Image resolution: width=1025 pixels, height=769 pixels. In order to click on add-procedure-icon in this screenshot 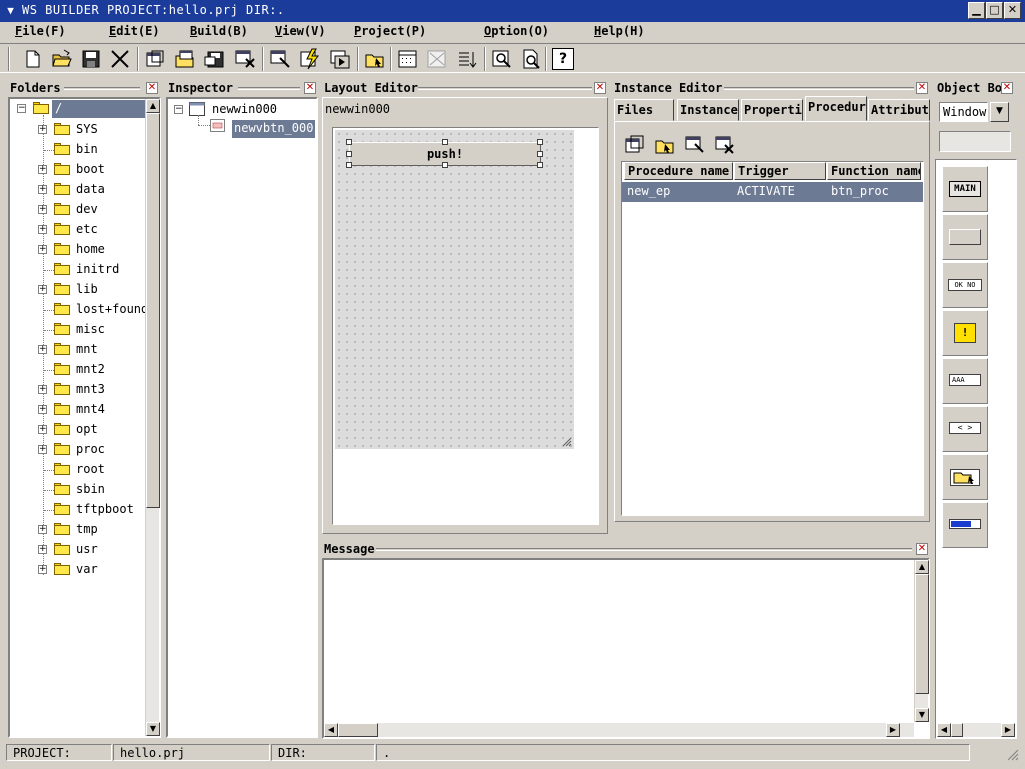, I will do `click(635, 145)`.